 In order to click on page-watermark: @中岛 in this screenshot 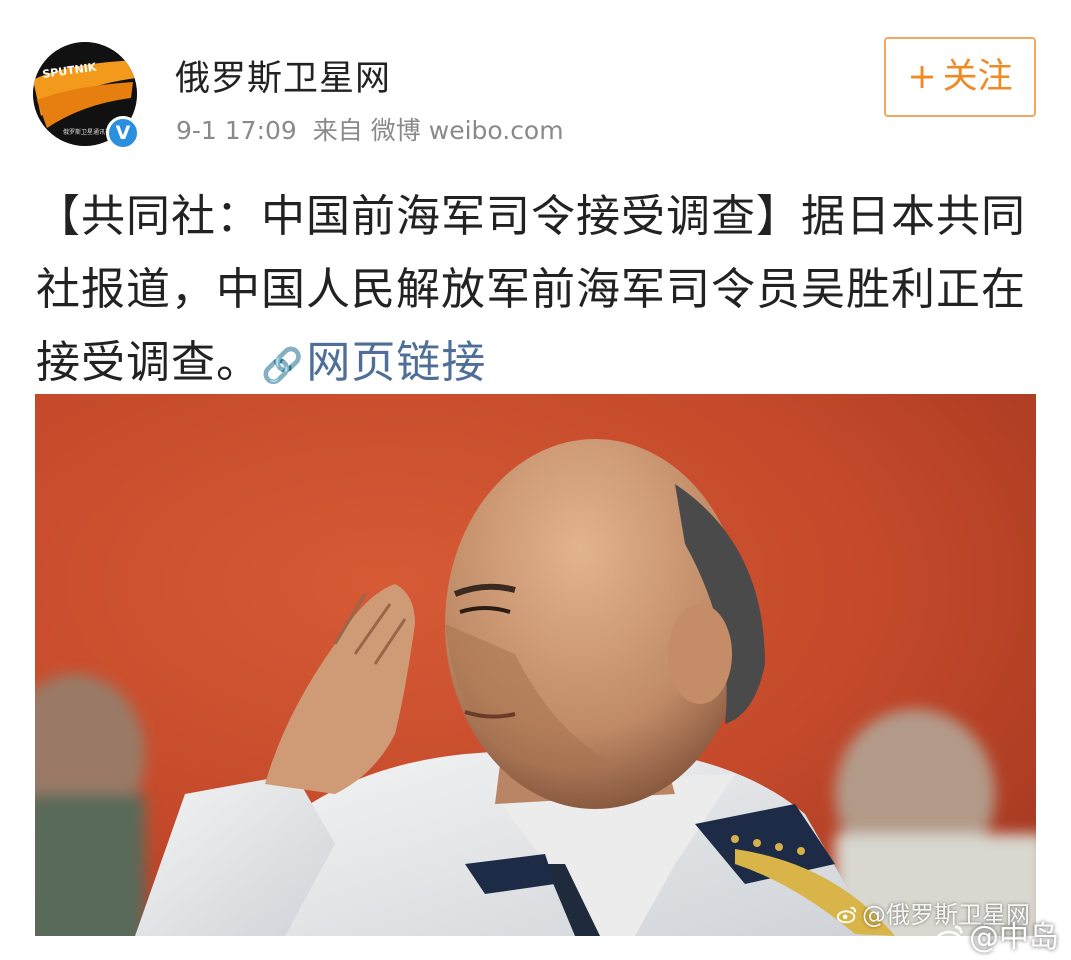, I will do `click(997, 934)`.